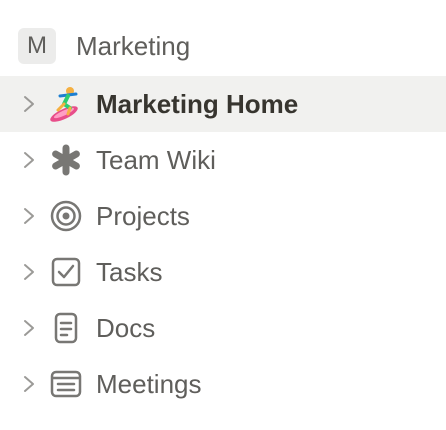  What do you see at coordinates (66, 384) in the screenshot?
I see `notes-icon` at bounding box center [66, 384].